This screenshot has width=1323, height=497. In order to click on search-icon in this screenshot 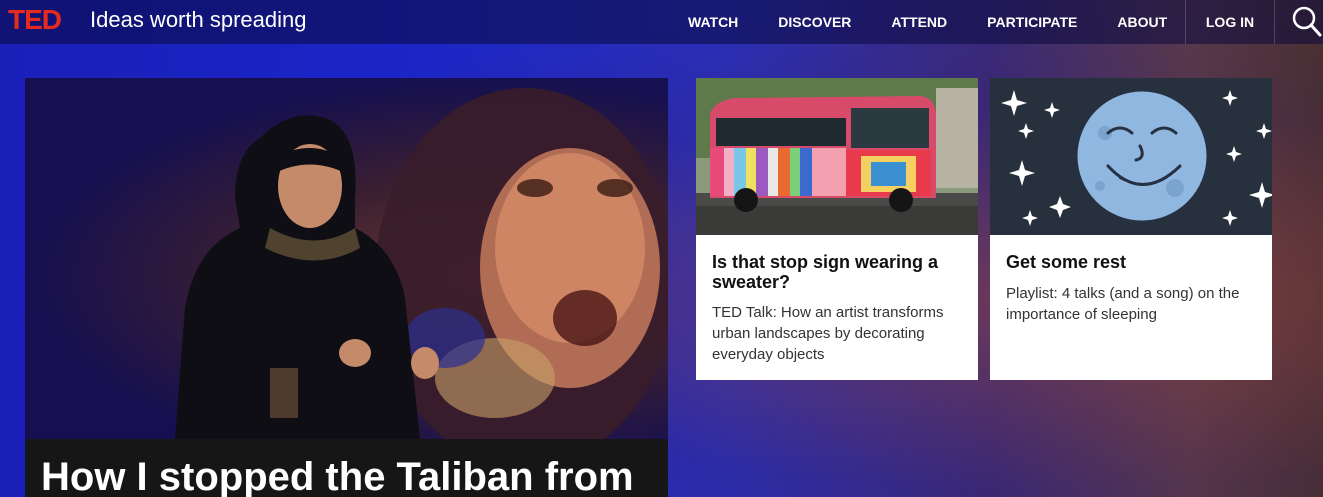, I will do `click(1307, 21)`.